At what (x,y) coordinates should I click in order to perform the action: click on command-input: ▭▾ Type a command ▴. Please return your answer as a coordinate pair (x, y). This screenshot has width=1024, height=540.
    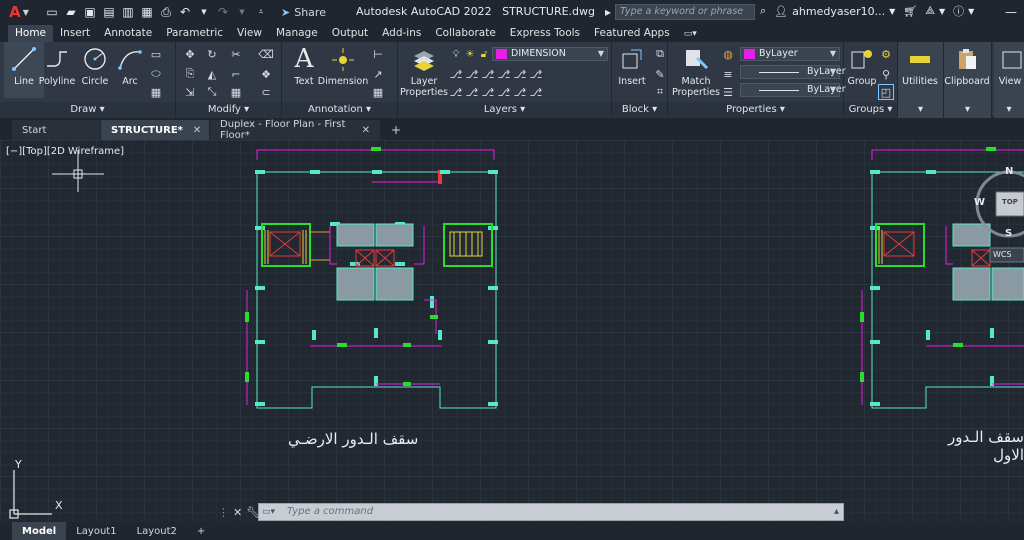
    Looking at the image, I should click on (551, 512).